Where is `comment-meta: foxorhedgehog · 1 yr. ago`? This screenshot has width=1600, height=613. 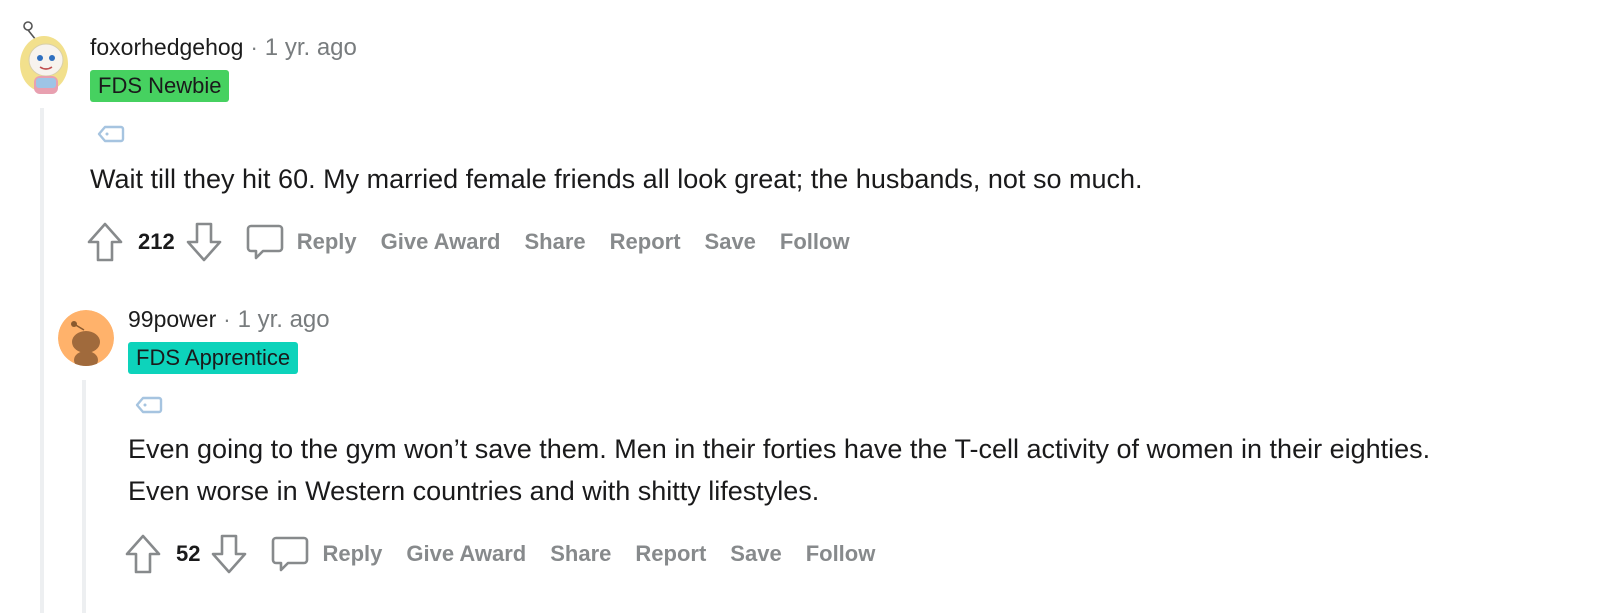 comment-meta: foxorhedgehog · 1 yr. ago is located at coordinates (223, 48).